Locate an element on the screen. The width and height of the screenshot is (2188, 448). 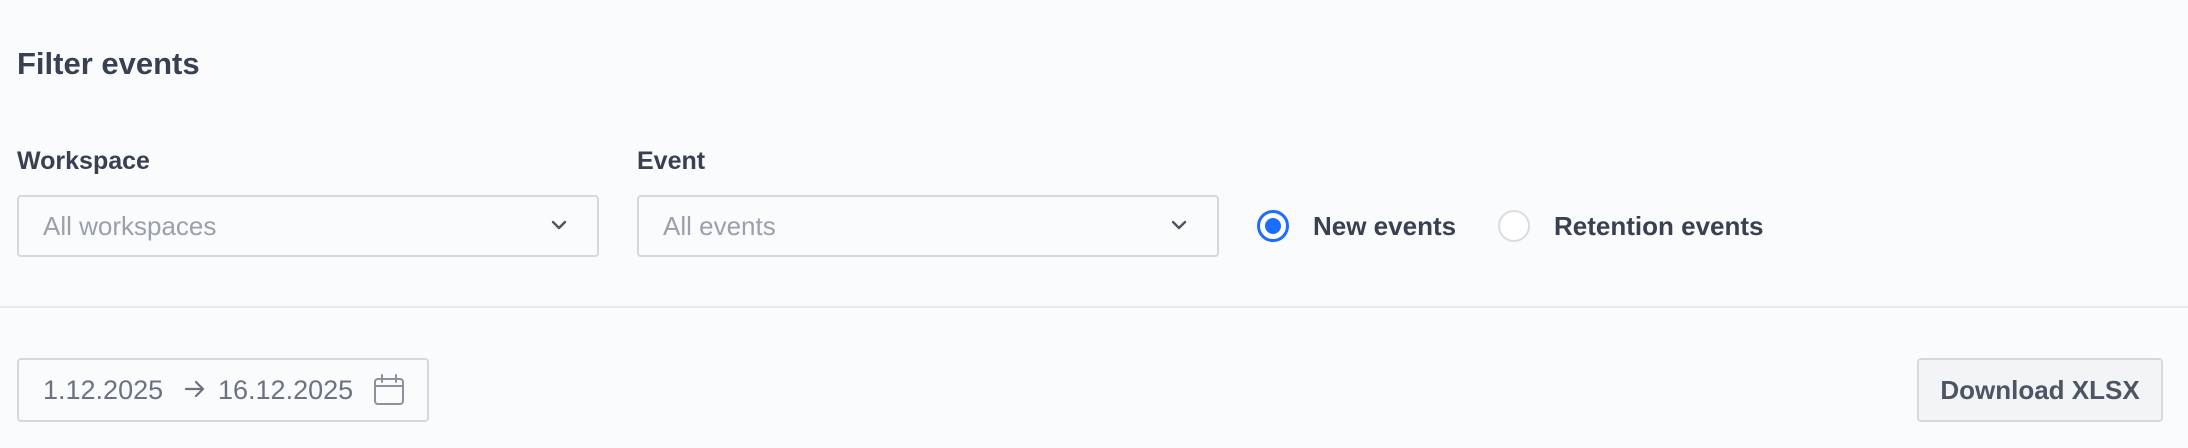
date-range-end: 16.12.2025 is located at coordinates (286, 390).